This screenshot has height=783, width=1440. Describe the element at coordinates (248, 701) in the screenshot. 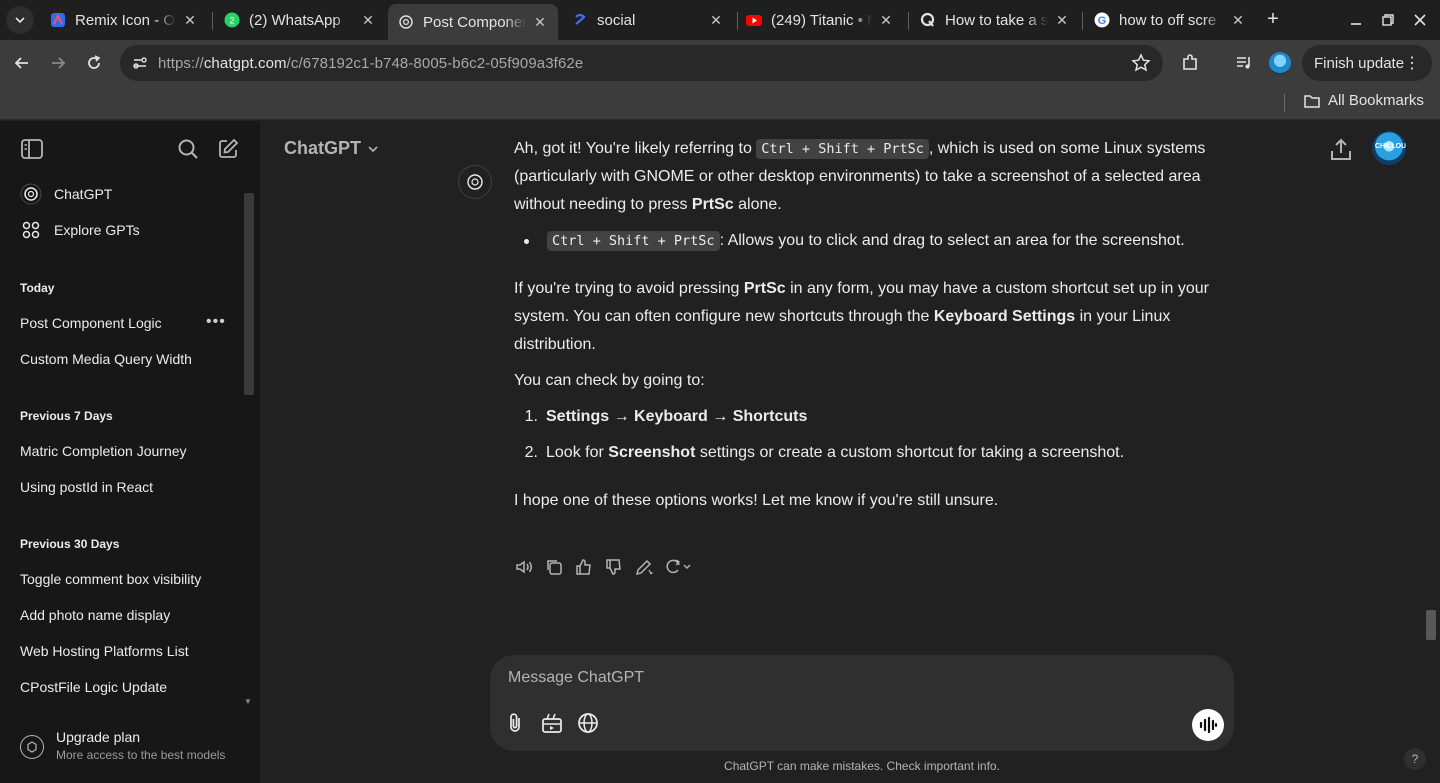

I see `scroll-down-arrow-icon: ▼` at that location.